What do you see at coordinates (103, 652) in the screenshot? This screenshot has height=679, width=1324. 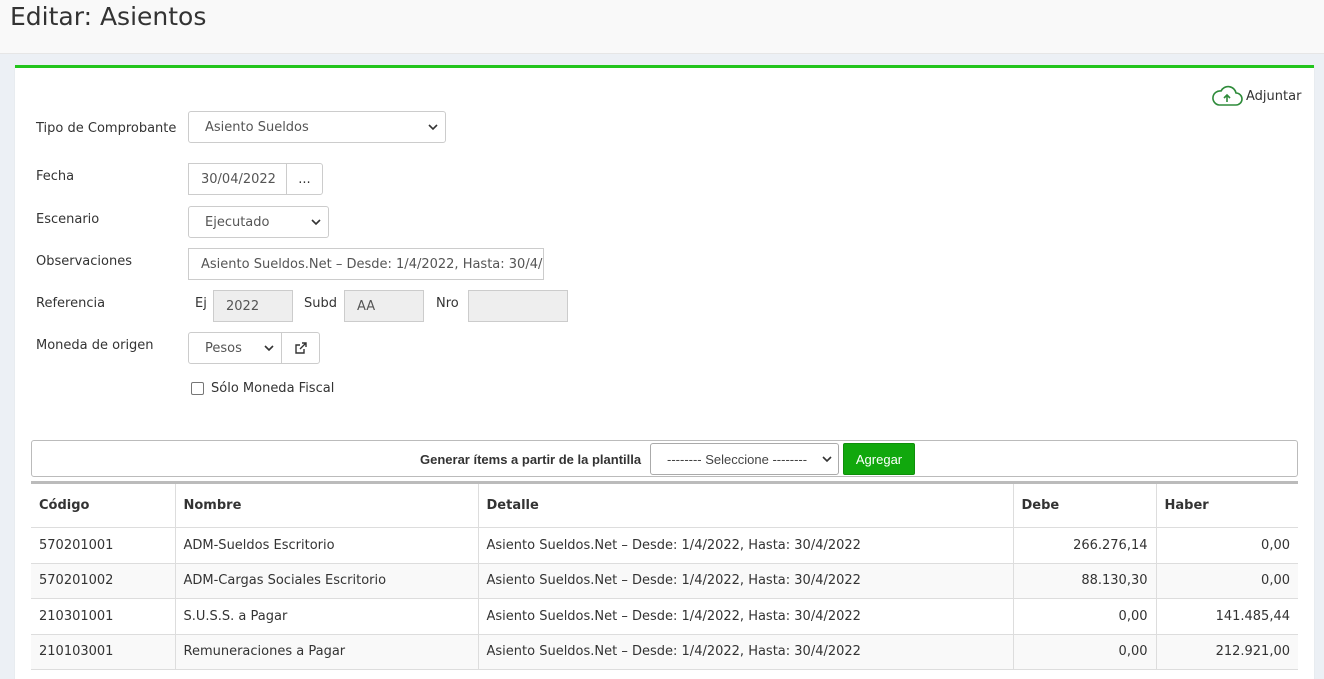 I see `cell-codigo: 210103001` at bounding box center [103, 652].